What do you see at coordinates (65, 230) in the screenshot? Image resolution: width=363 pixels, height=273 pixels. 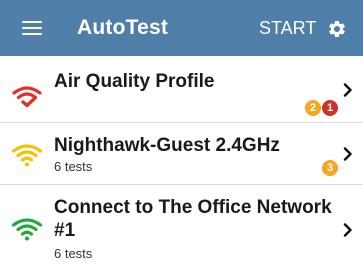 I see `row-title-line-2: #1` at bounding box center [65, 230].